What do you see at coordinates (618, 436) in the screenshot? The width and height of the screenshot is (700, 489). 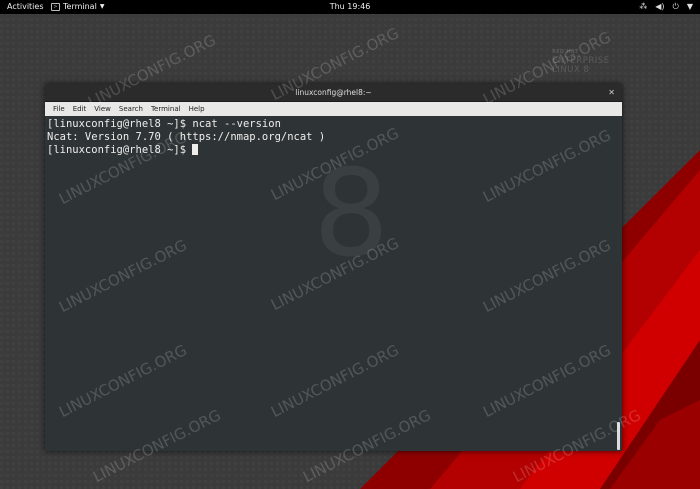 I see `scrollbar` at bounding box center [618, 436].